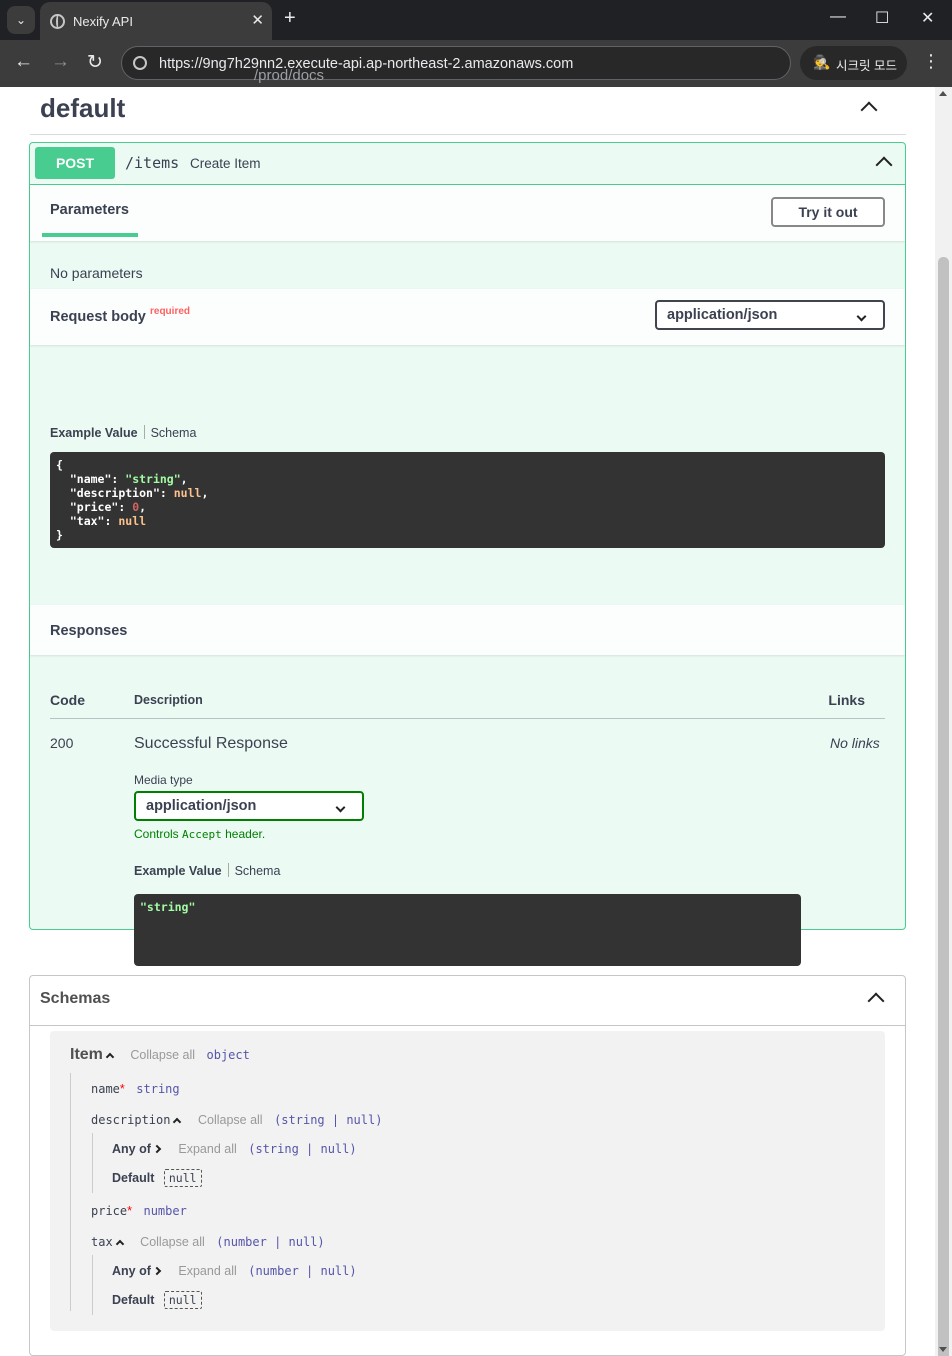  I want to click on property-name: description, so click(131, 1120).